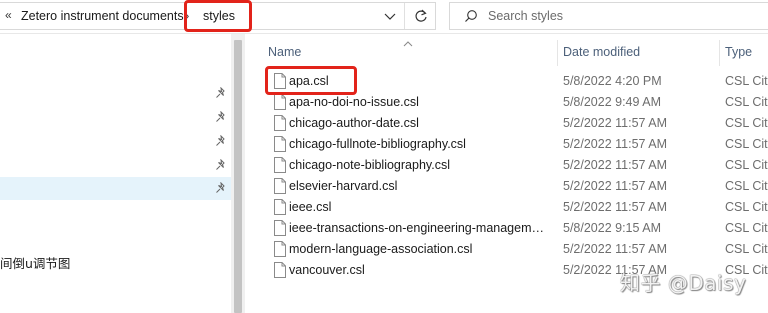 The image size is (768, 313). I want to click on file-name: elsevier-harvard.csl, so click(418, 186).